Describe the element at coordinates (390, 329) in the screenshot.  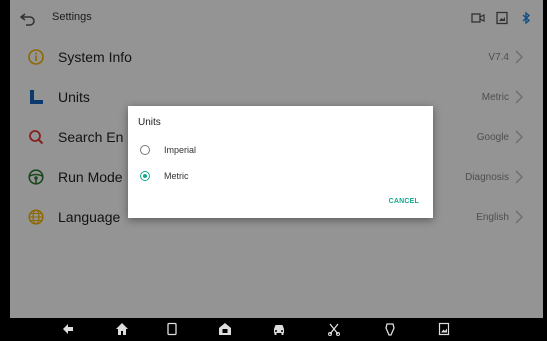
I see `vci-icon` at that location.